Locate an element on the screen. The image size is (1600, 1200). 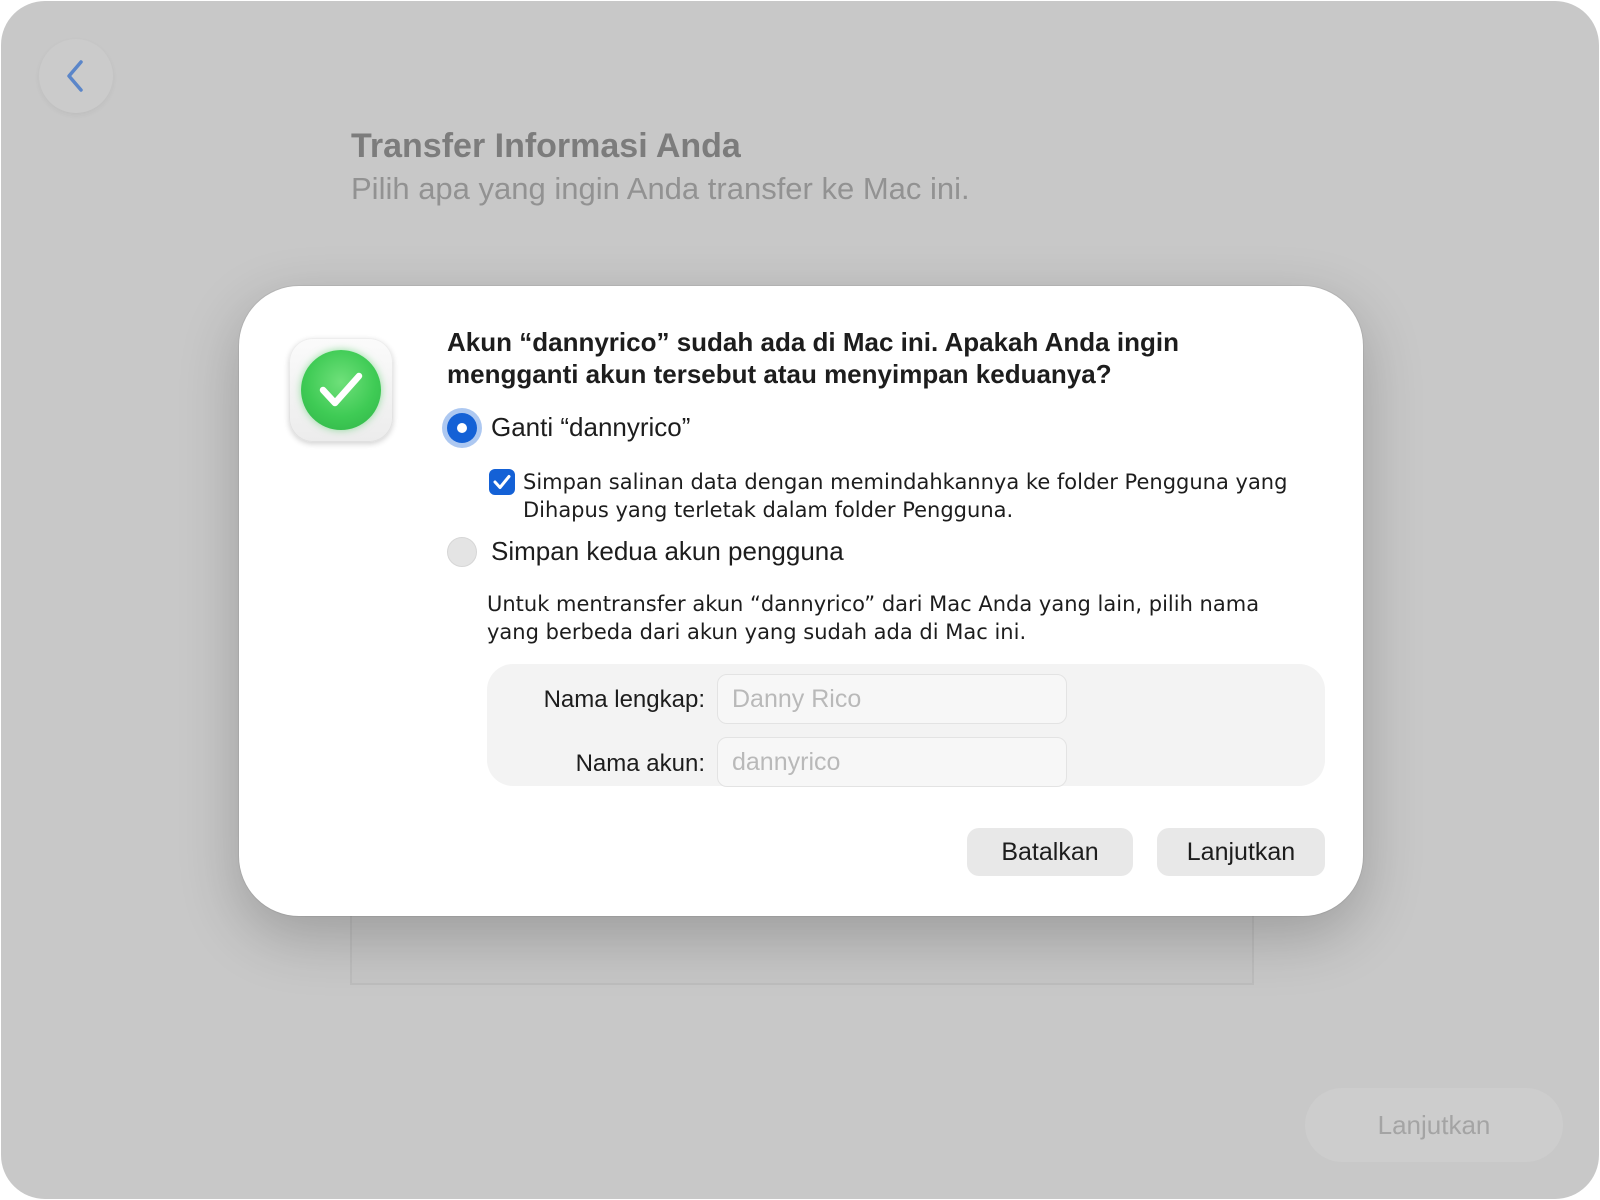
keep-copy-checkbox is located at coordinates (502, 482).